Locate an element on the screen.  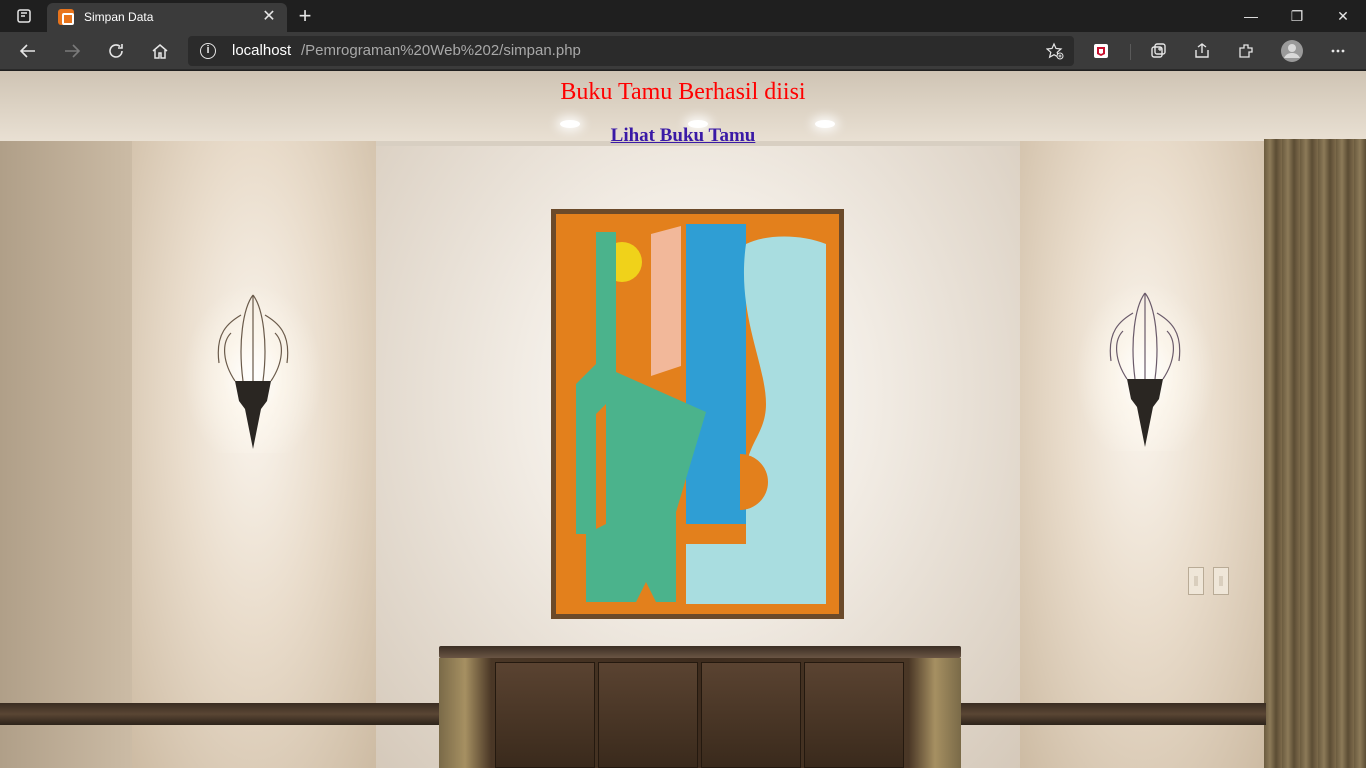
star-add-icon is located at coordinates (1054, 51).